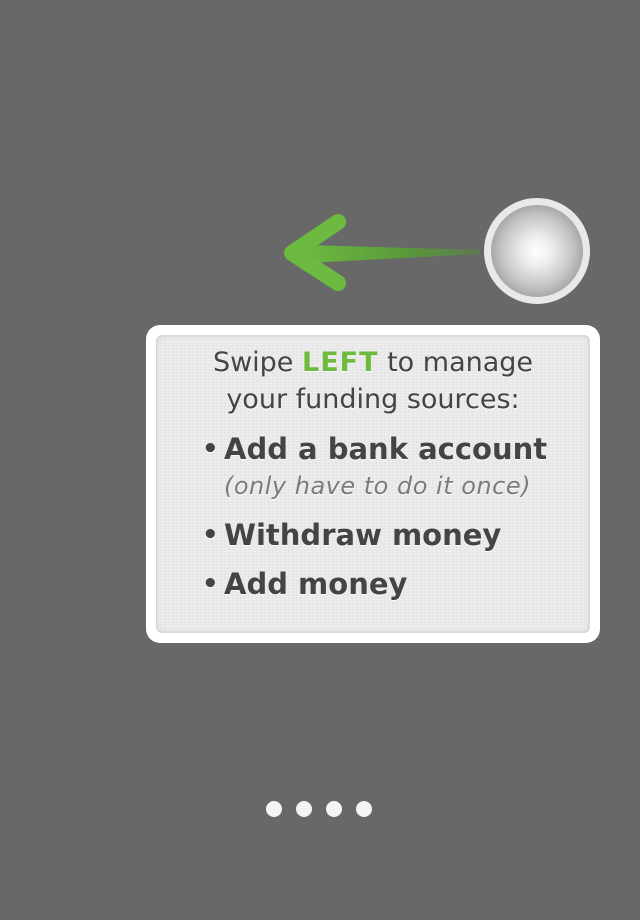  I want to click on page-indicator, so click(319, 809).